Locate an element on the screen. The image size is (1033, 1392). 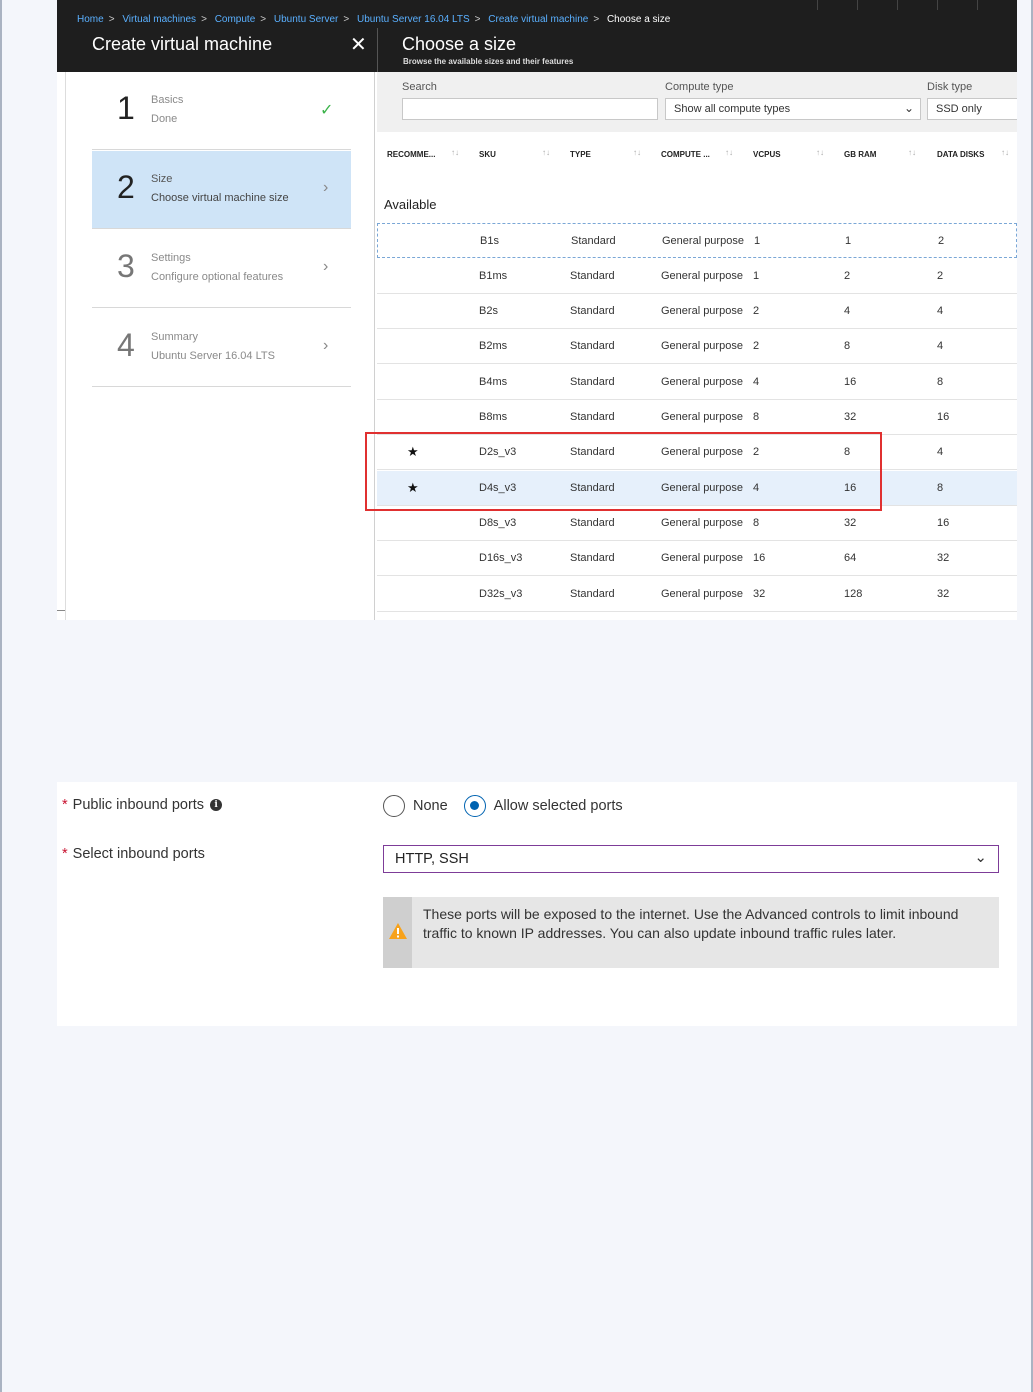
step-size: 2 Size Choose virtual machine size › is located at coordinates (221, 190).